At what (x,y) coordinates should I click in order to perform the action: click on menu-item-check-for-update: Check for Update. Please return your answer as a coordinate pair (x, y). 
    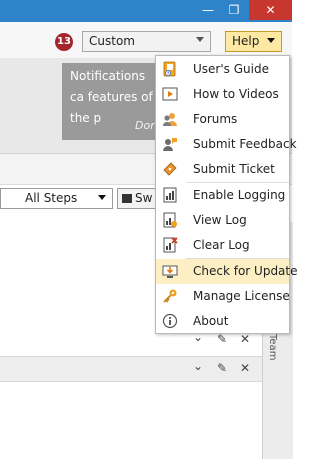
    Looking at the image, I should click on (227, 271).